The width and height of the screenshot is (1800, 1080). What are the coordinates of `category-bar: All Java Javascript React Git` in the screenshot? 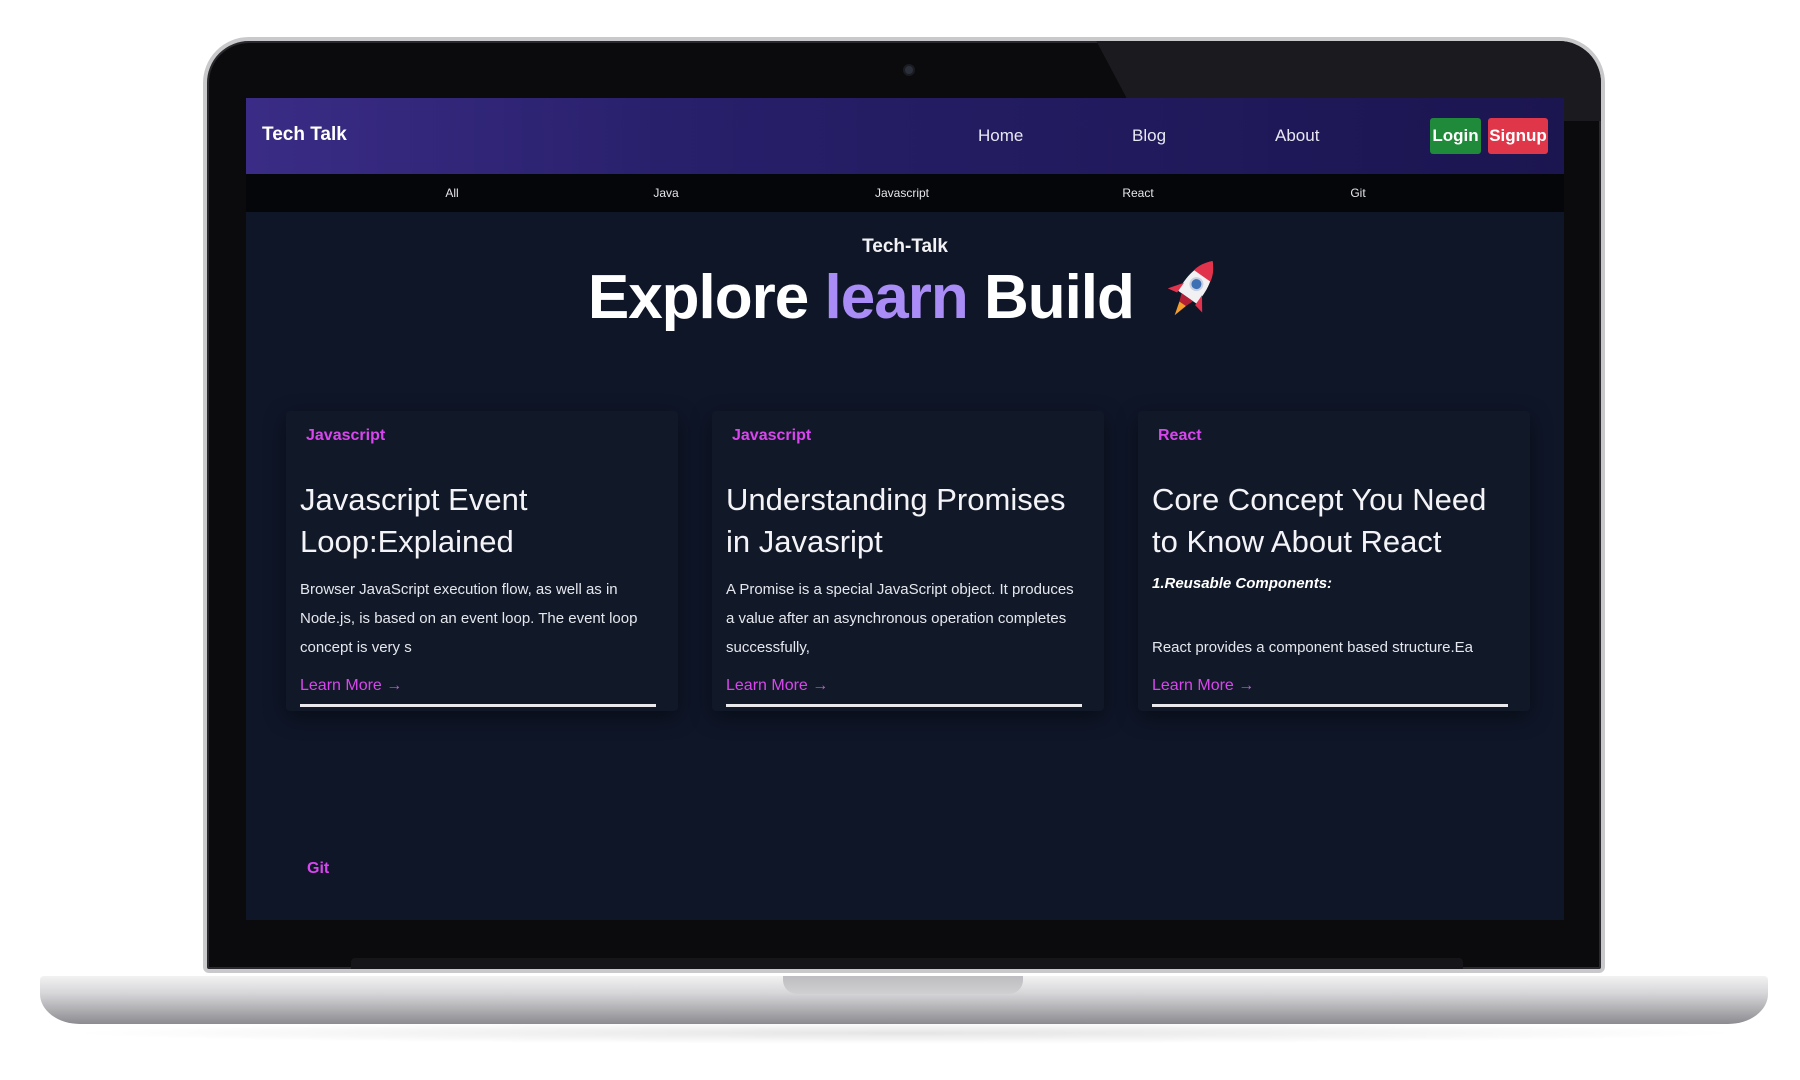 It's located at (905, 193).